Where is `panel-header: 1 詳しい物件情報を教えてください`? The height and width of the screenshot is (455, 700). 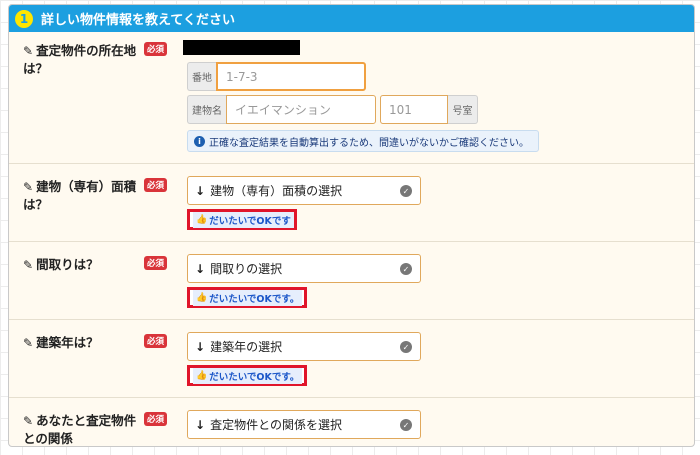
panel-header: 1 詳しい物件情報を教えてください is located at coordinates (351, 18).